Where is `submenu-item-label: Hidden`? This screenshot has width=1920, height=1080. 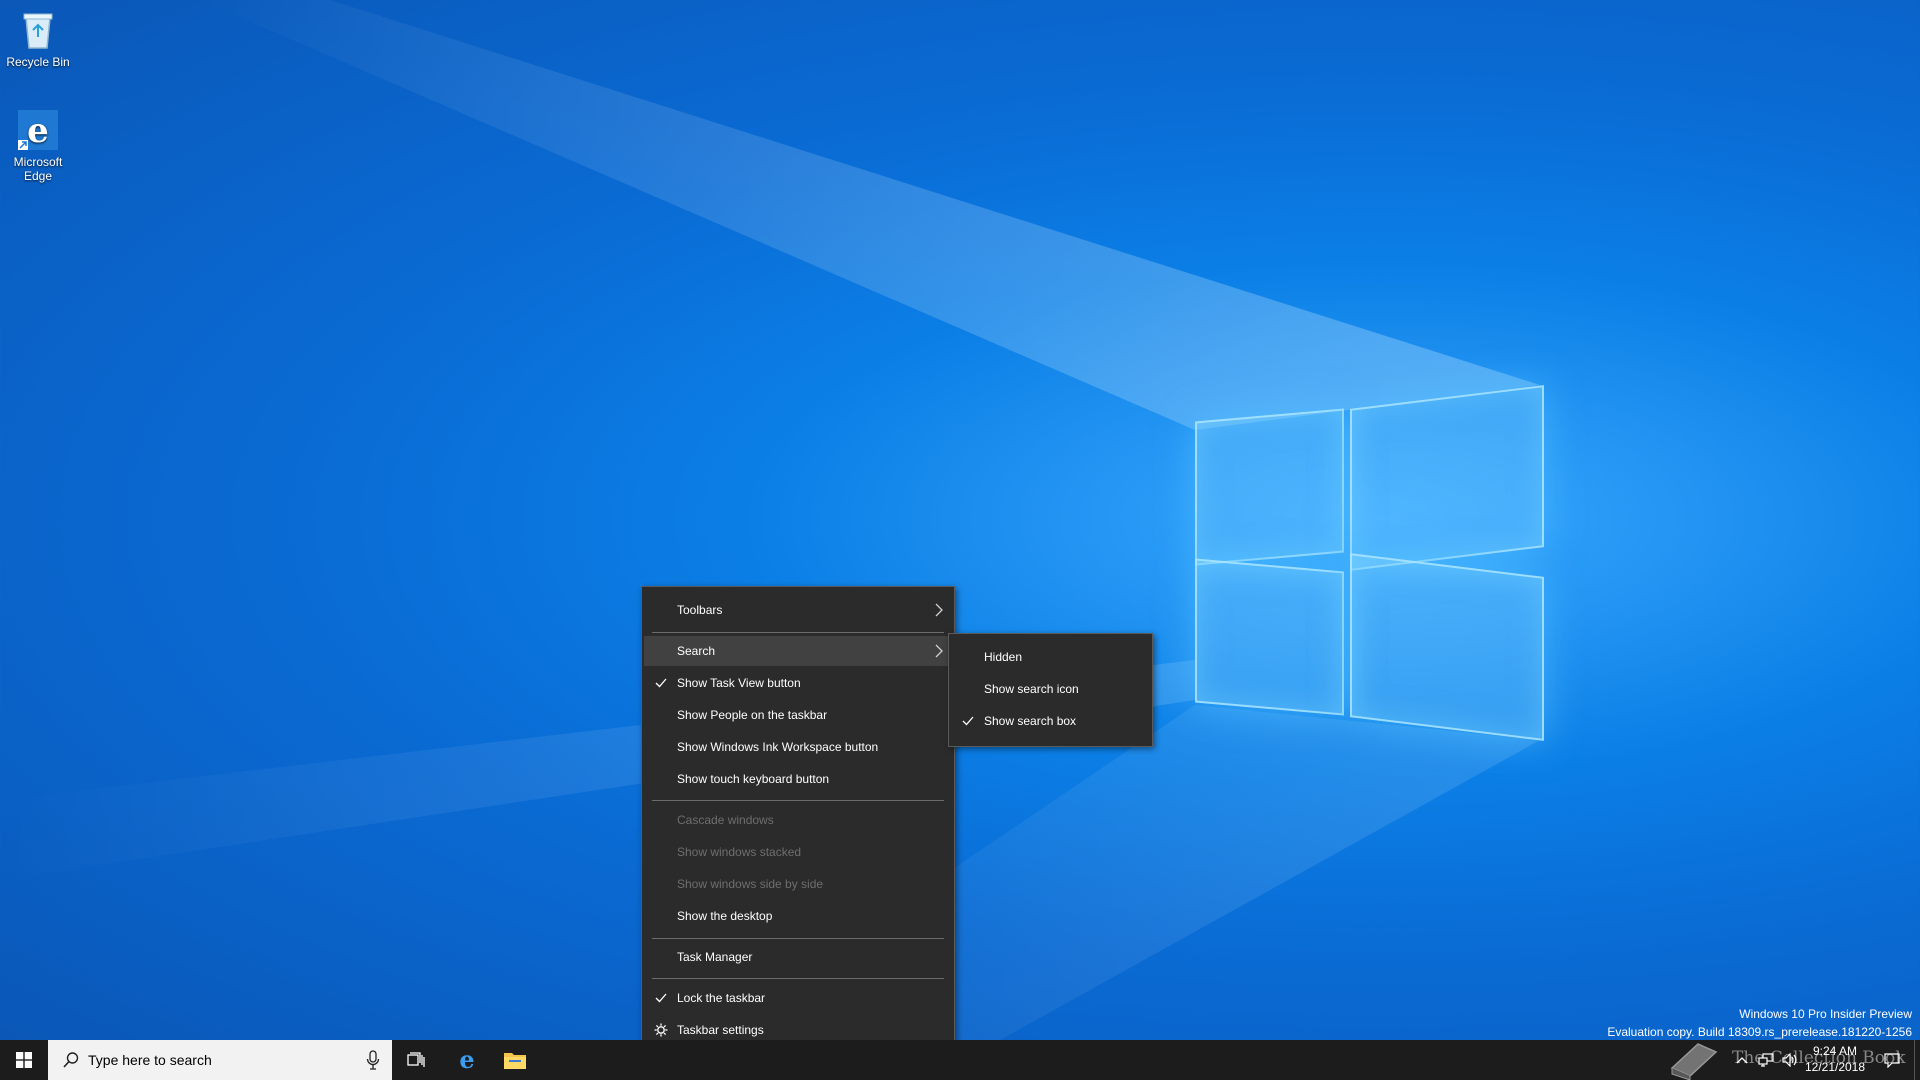
submenu-item-label: Hidden is located at coordinates (1003, 657).